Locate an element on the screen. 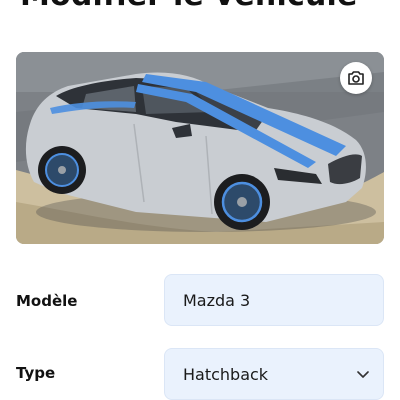  model-value: Mazda 3 is located at coordinates (217, 300).